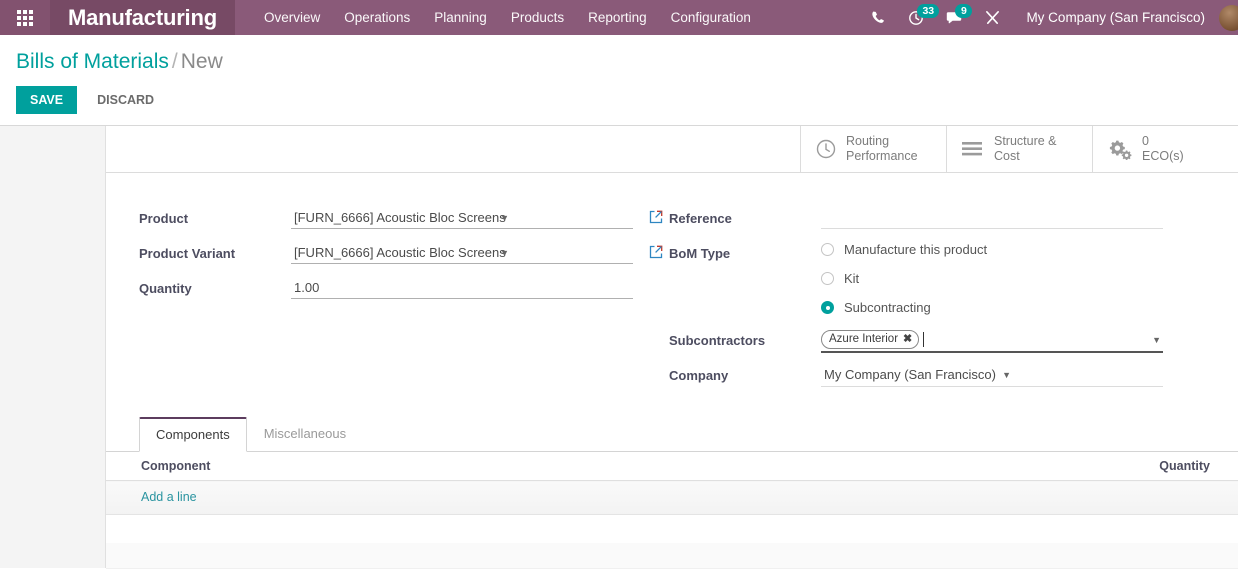 Image resolution: width=1238 pixels, height=578 pixels. Describe the element at coordinates (992, 375) in the screenshot. I see `company-select: My Company (San Francisco)` at that location.